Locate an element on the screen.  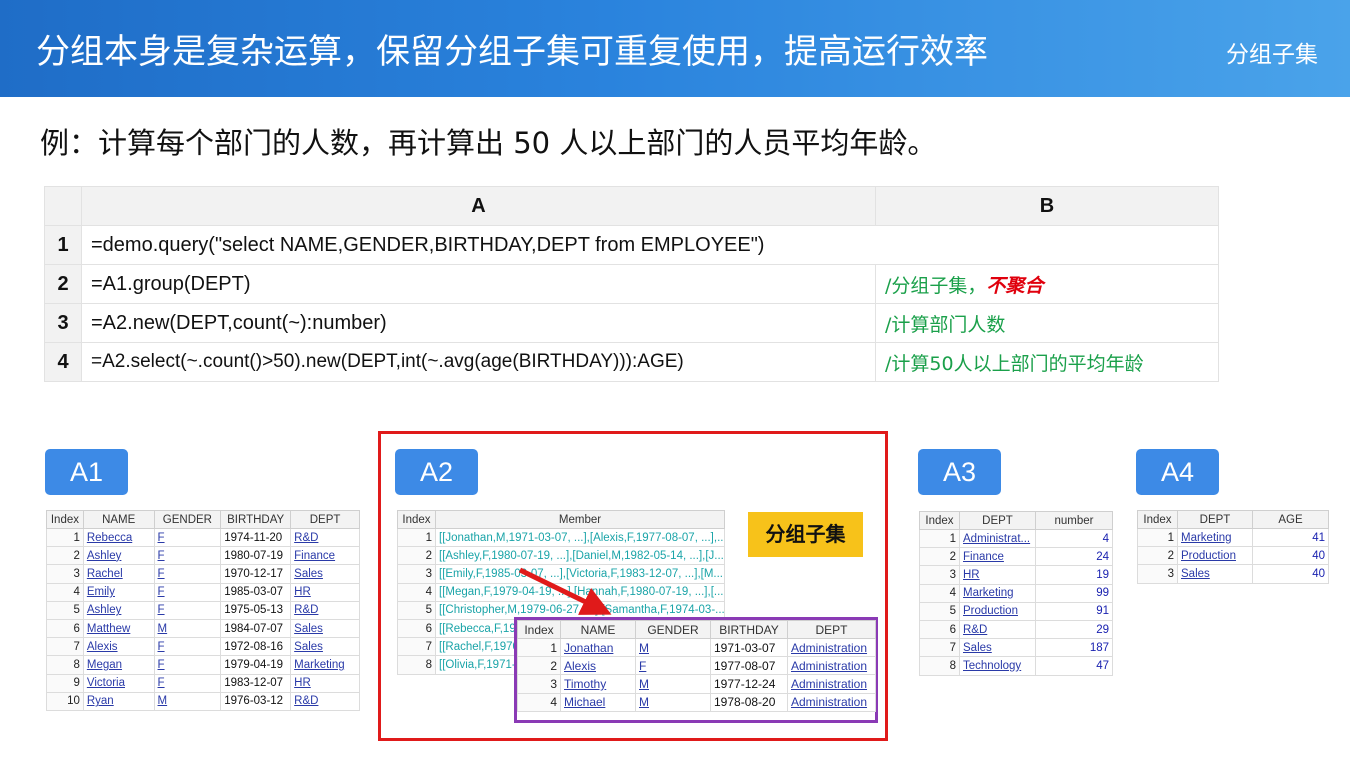
table-header-row: Index NAME GENDER BIRTHDAY DEPT is located at coordinates (696, 629).